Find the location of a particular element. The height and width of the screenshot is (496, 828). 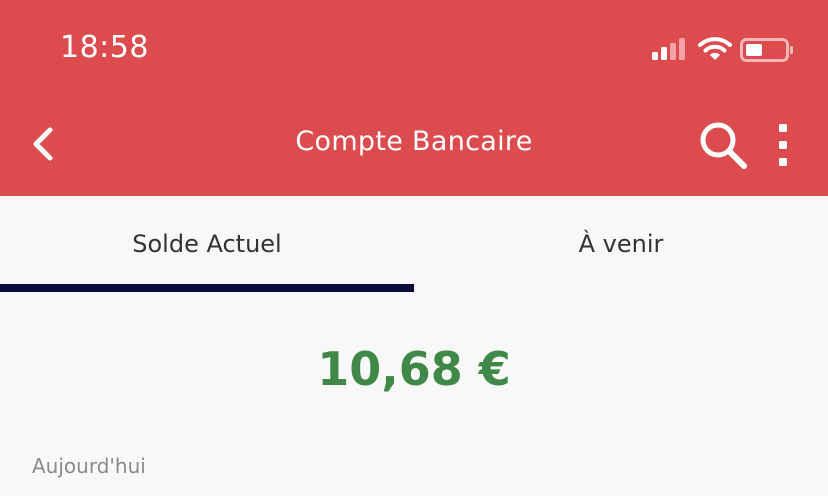

tab-solde-actuel: Solde Actuel is located at coordinates (207, 244).